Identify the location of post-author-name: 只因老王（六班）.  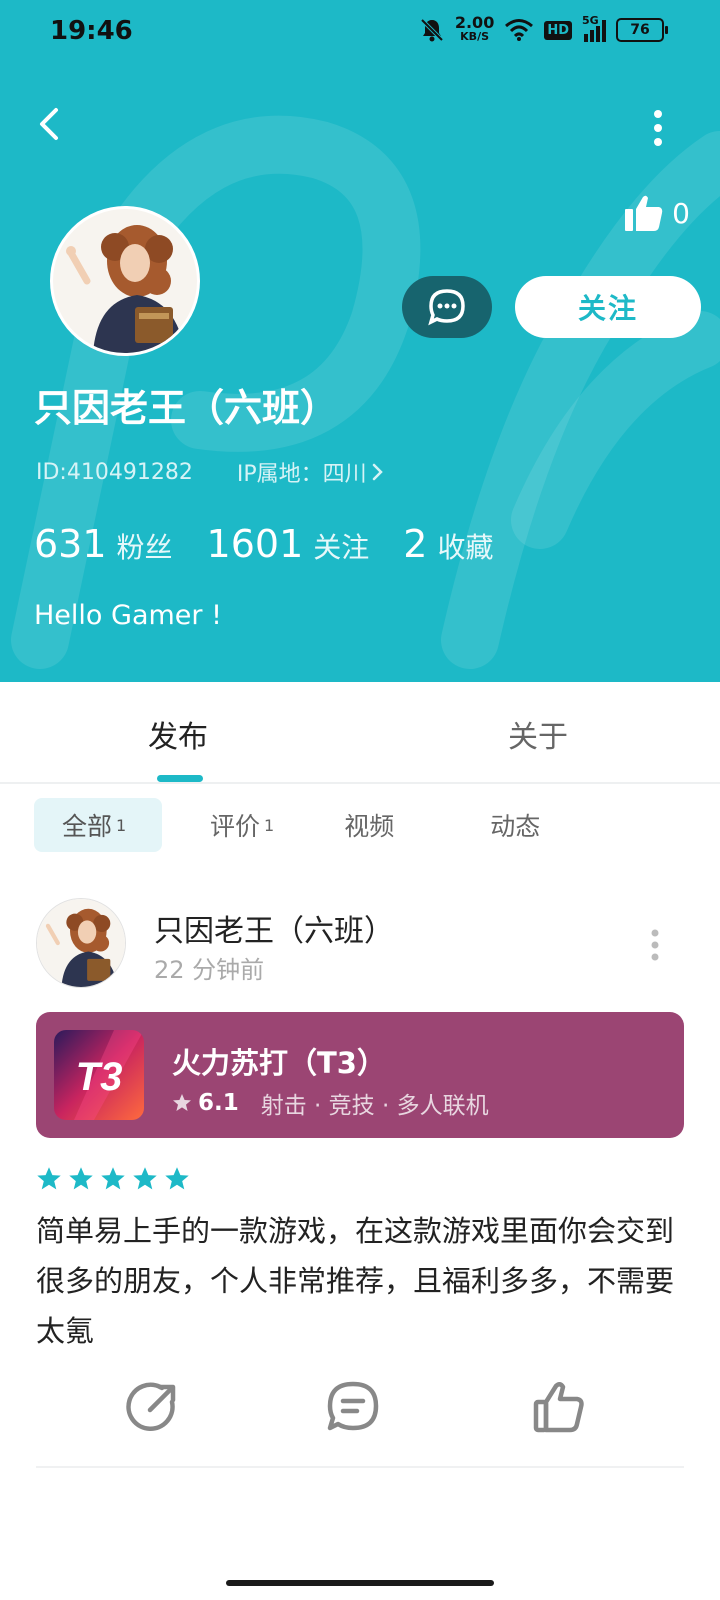
(274, 928).